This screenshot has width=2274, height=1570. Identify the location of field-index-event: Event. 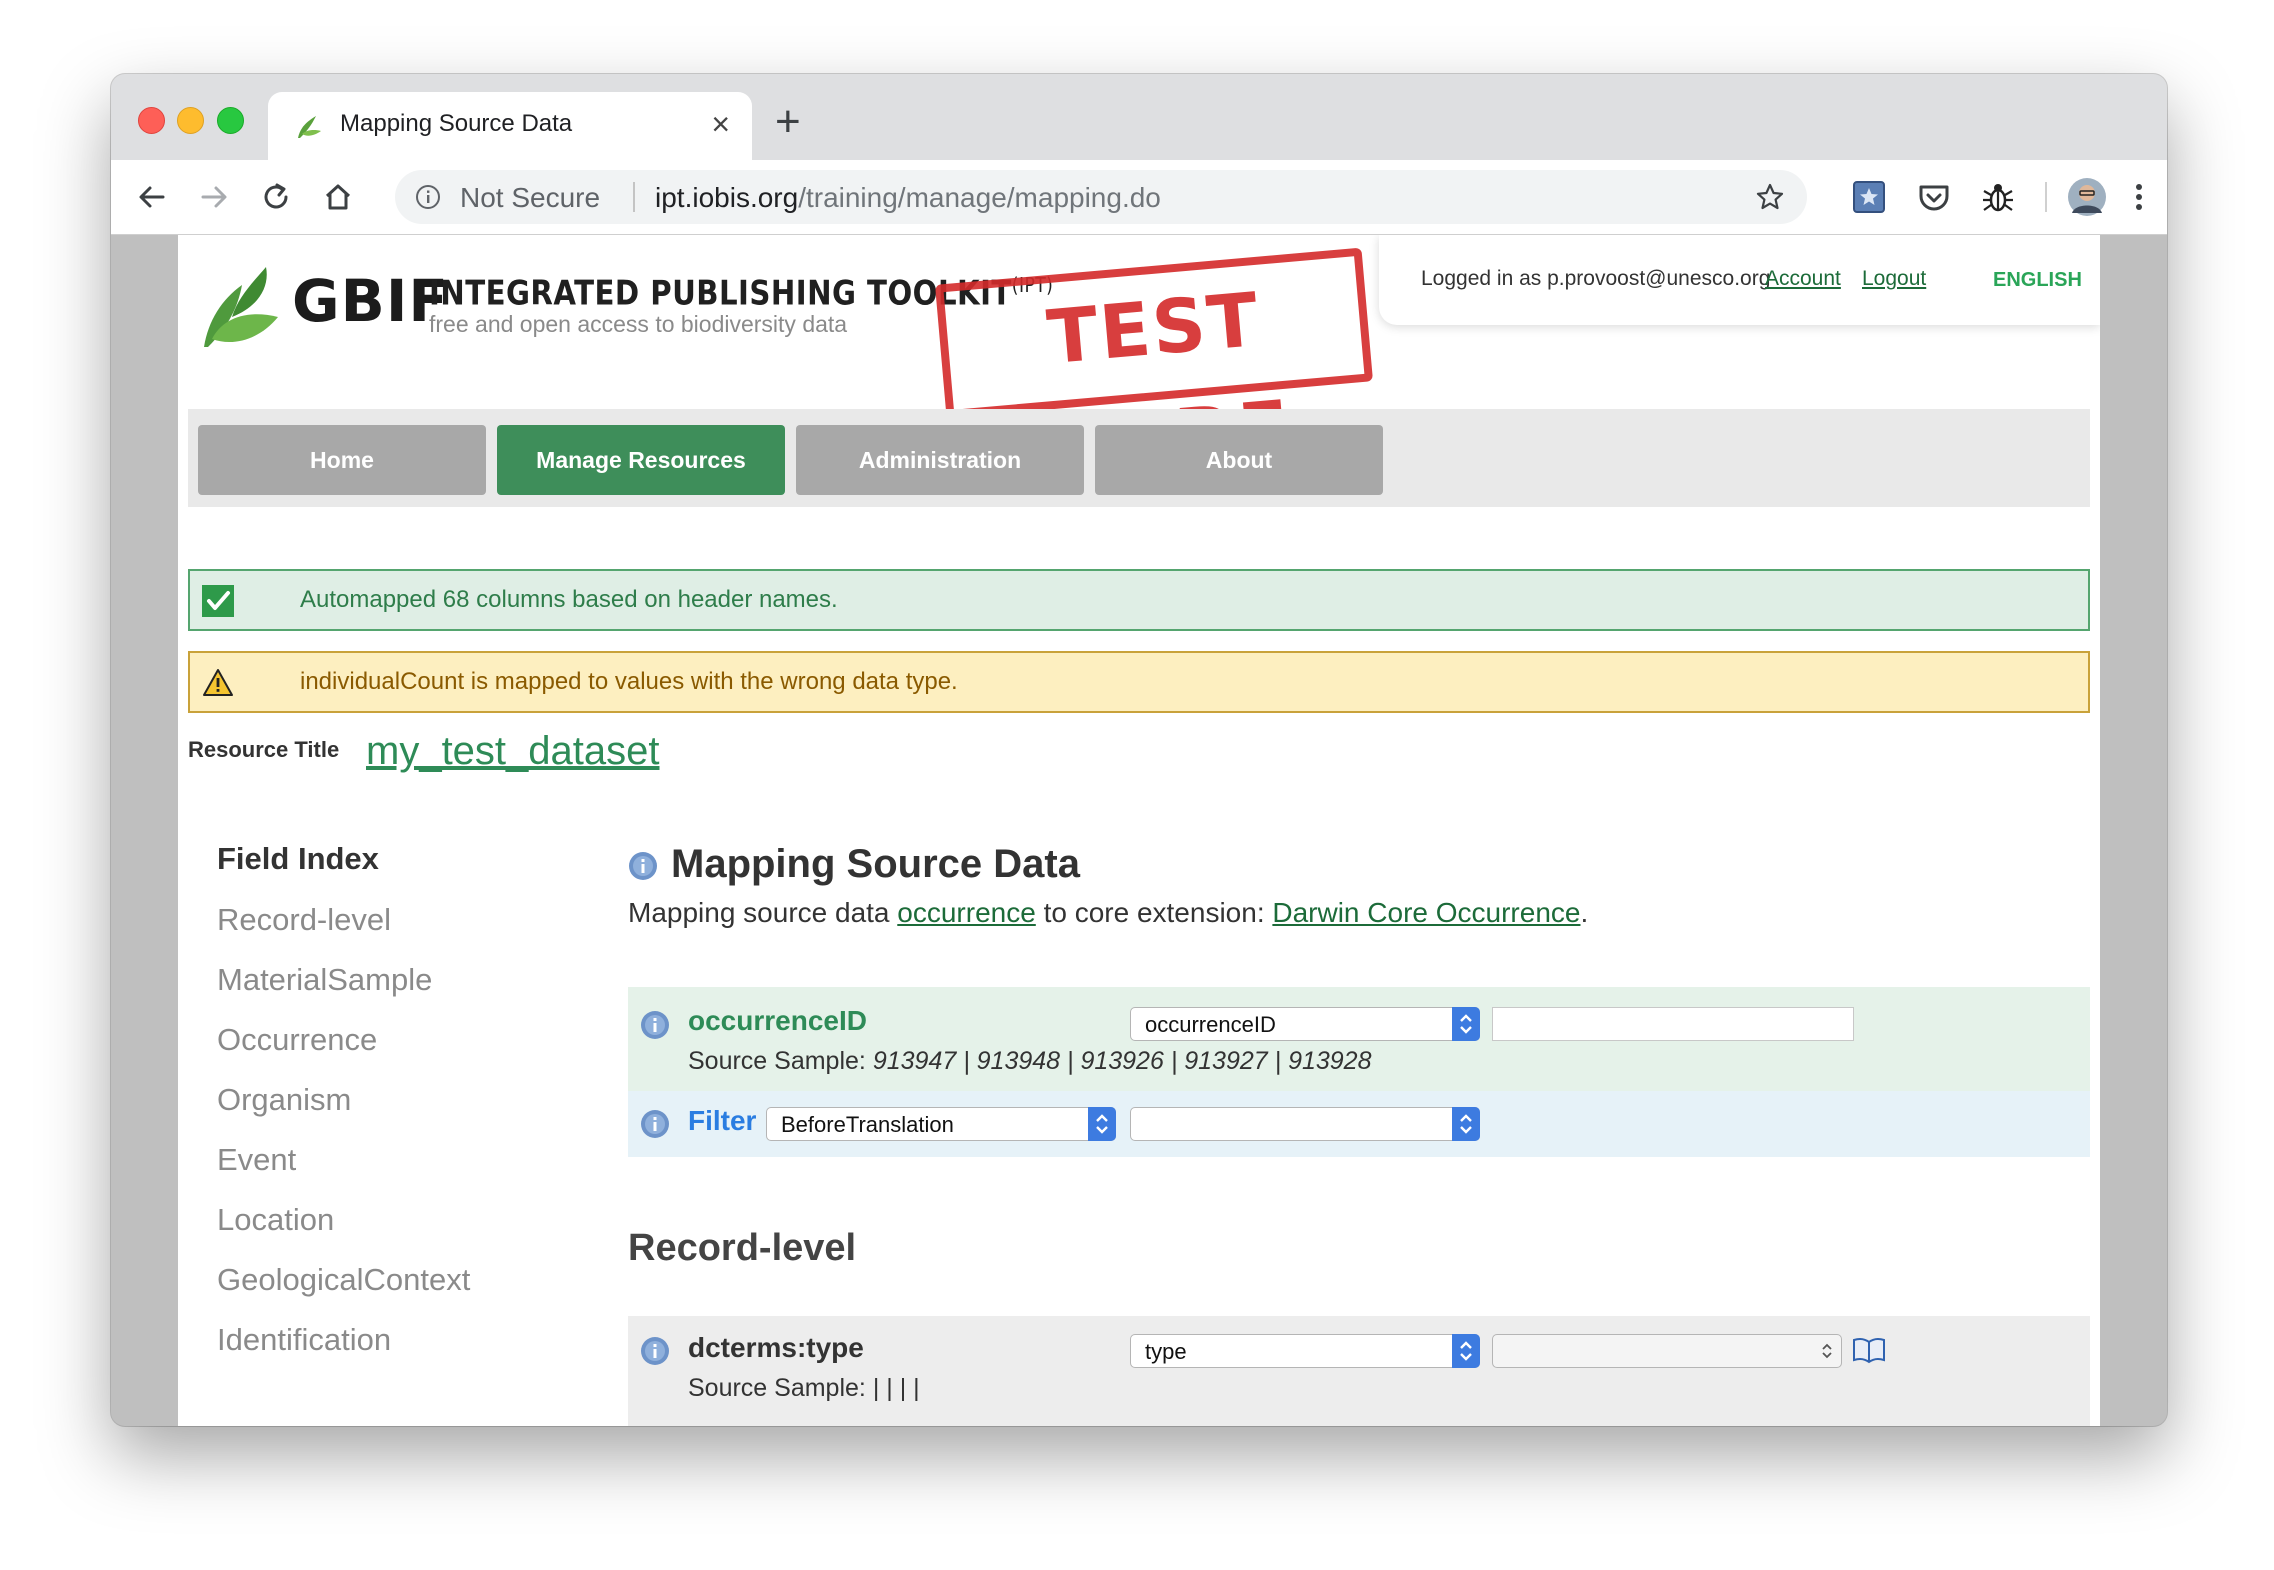
(256, 1160).